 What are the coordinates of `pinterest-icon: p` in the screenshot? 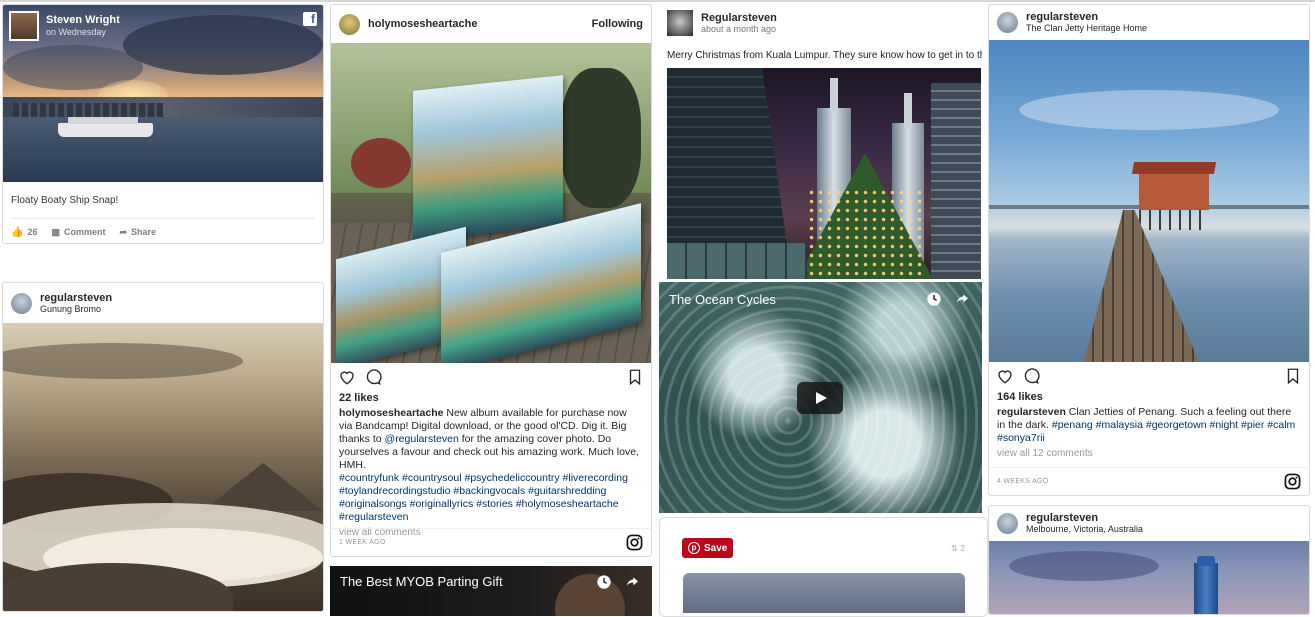 It's located at (694, 548).